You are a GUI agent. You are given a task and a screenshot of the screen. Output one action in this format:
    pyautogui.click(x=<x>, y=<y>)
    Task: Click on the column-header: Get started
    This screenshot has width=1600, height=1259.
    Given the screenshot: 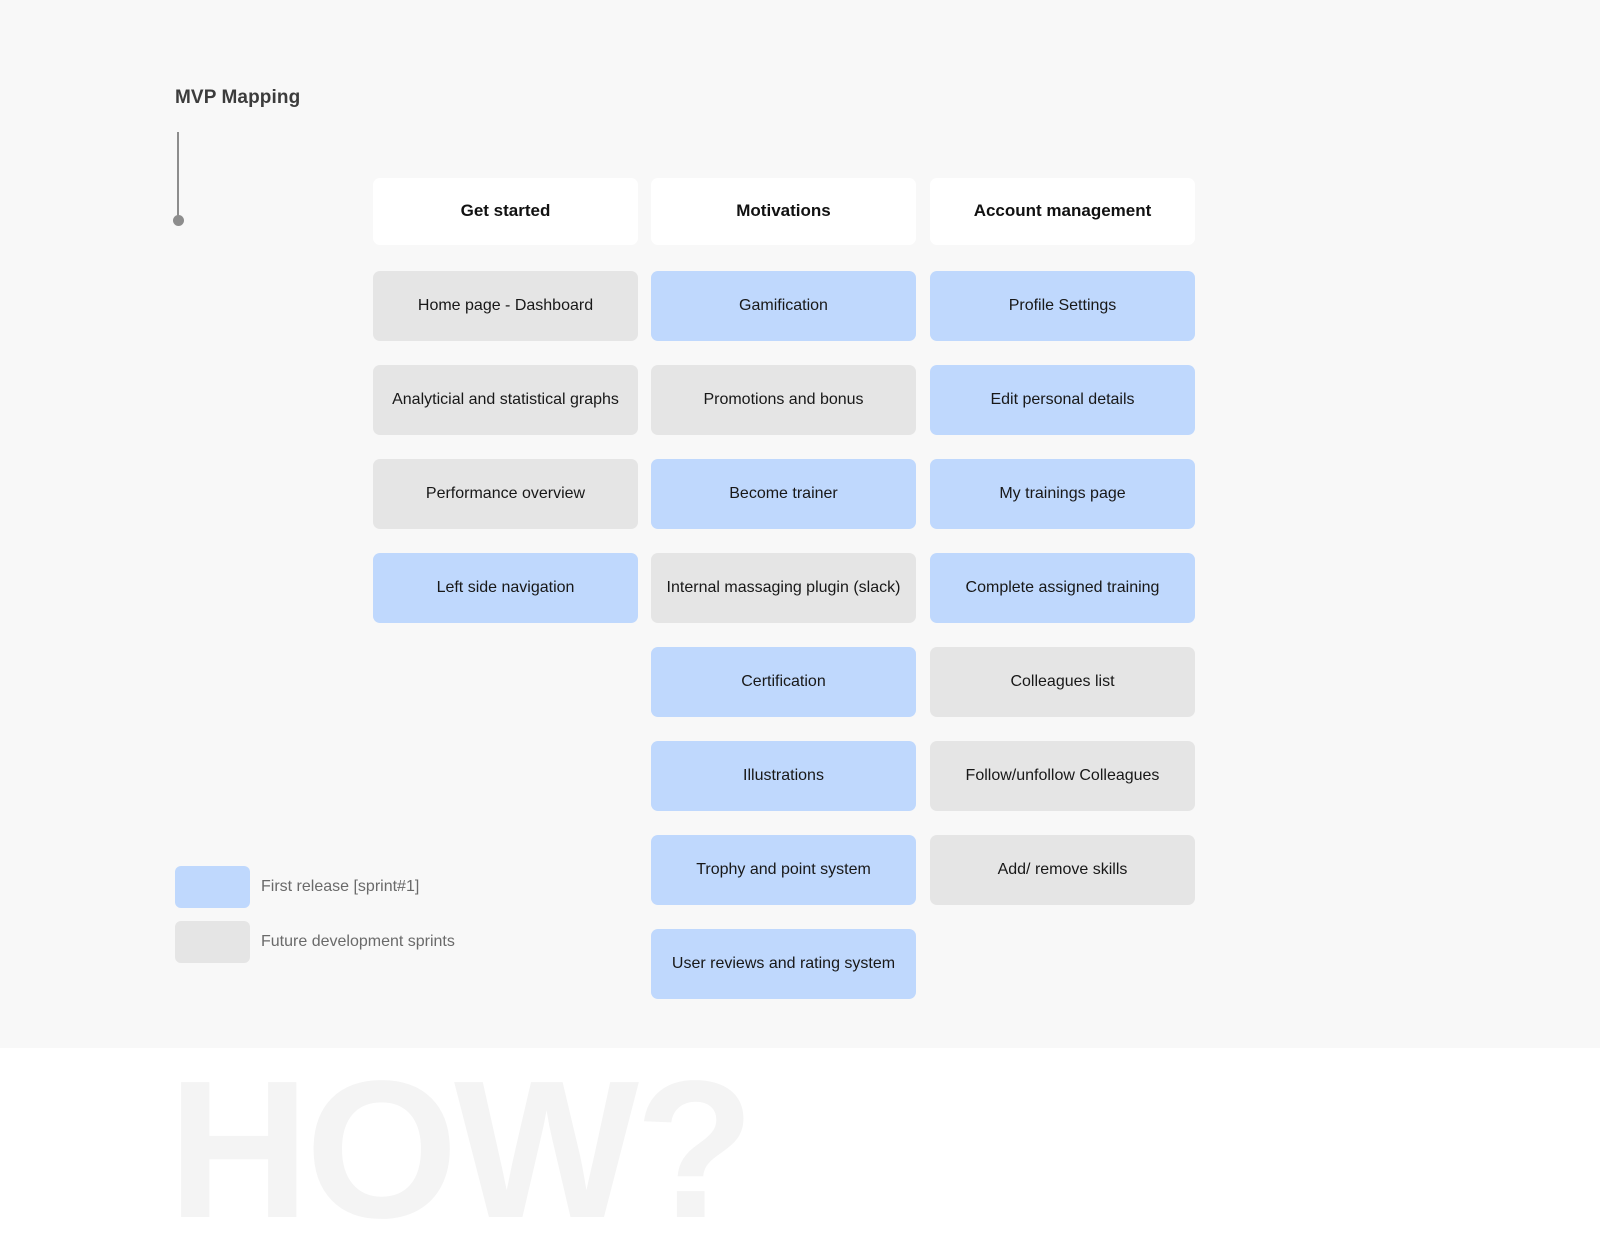 What is the action you would take?
    pyautogui.click(x=505, y=211)
    